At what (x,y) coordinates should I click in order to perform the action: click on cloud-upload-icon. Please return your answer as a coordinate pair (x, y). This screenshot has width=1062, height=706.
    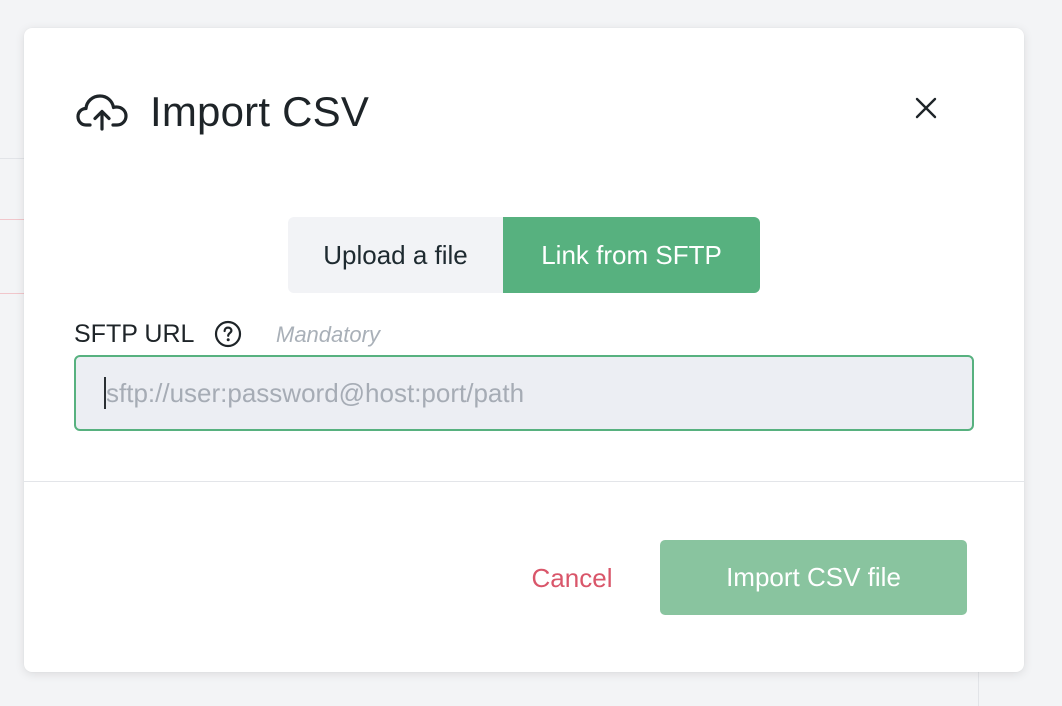
    Looking at the image, I should click on (102, 112).